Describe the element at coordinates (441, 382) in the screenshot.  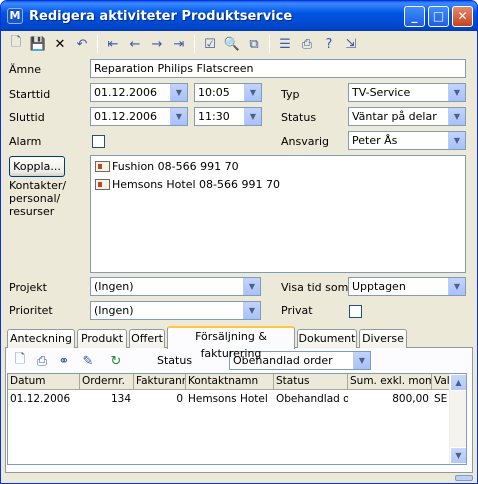
I see `column-header: Valu` at that location.